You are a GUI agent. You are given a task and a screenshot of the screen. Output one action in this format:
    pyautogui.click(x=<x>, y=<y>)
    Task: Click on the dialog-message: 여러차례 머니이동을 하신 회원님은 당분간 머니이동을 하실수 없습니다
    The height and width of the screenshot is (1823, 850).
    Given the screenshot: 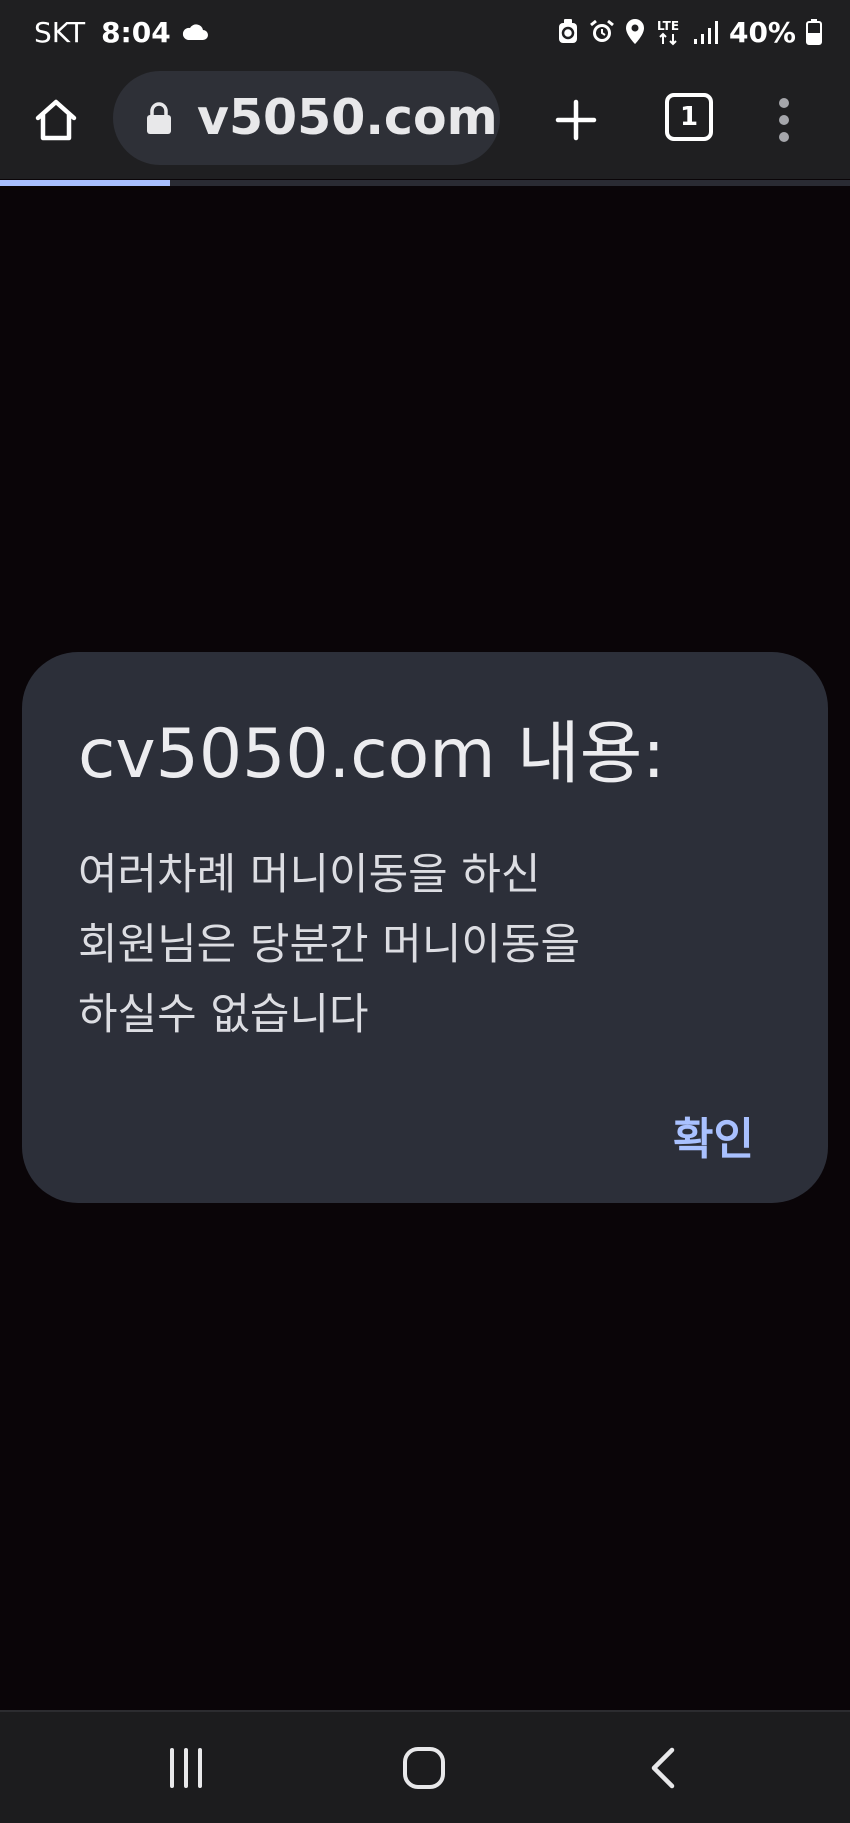 What is the action you would take?
    pyautogui.click(x=428, y=945)
    